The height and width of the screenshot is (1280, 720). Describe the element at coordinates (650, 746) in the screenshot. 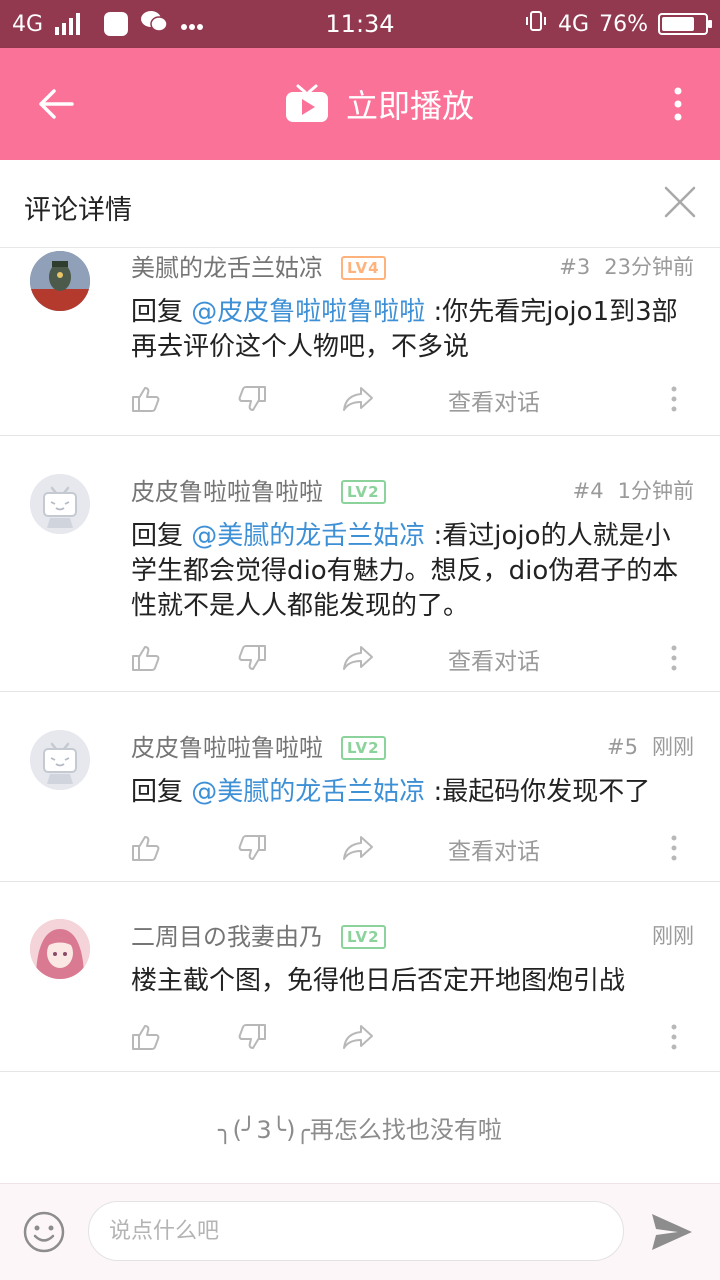

I see `comment-meta: #5 刚刚` at that location.